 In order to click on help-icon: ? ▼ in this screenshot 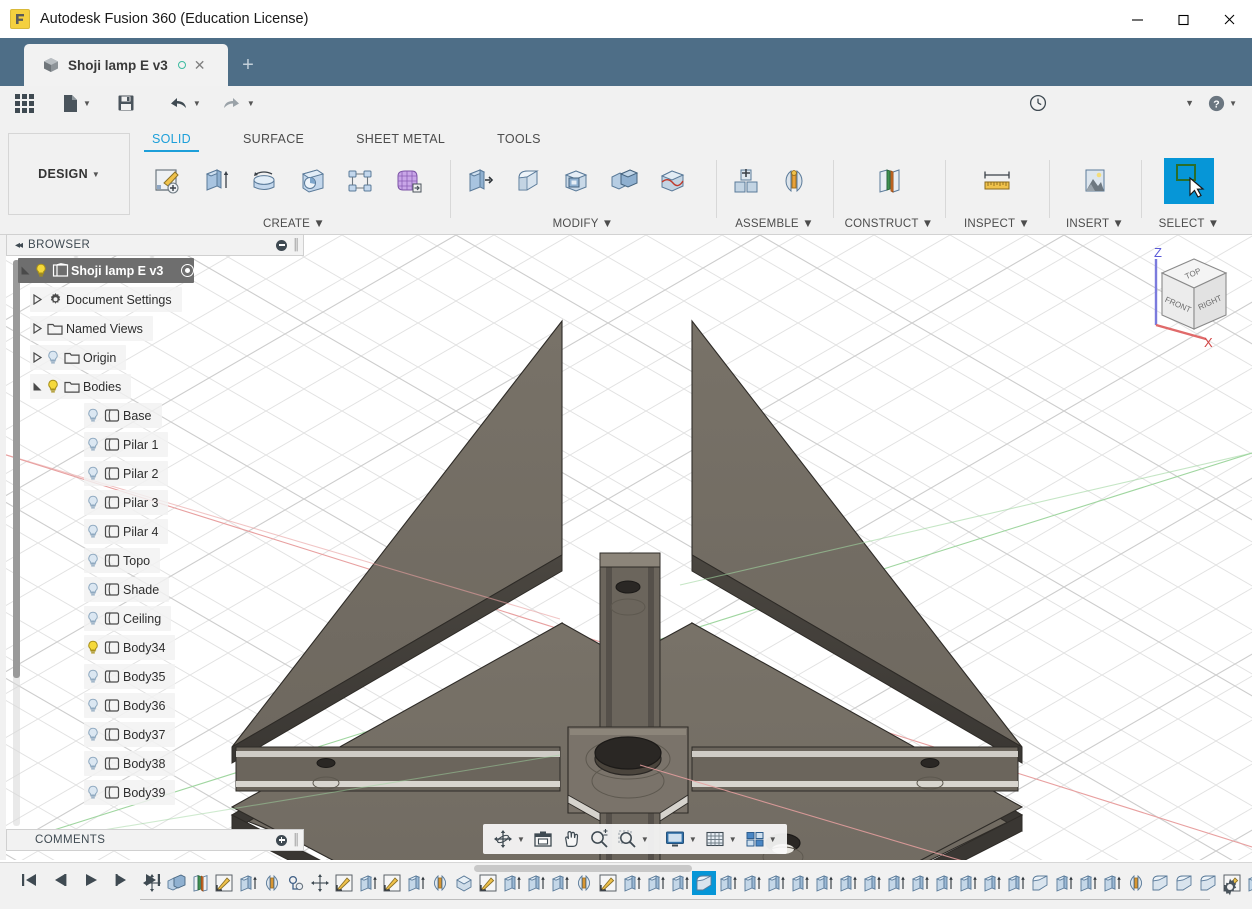, I will do `click(1222, 103)`.